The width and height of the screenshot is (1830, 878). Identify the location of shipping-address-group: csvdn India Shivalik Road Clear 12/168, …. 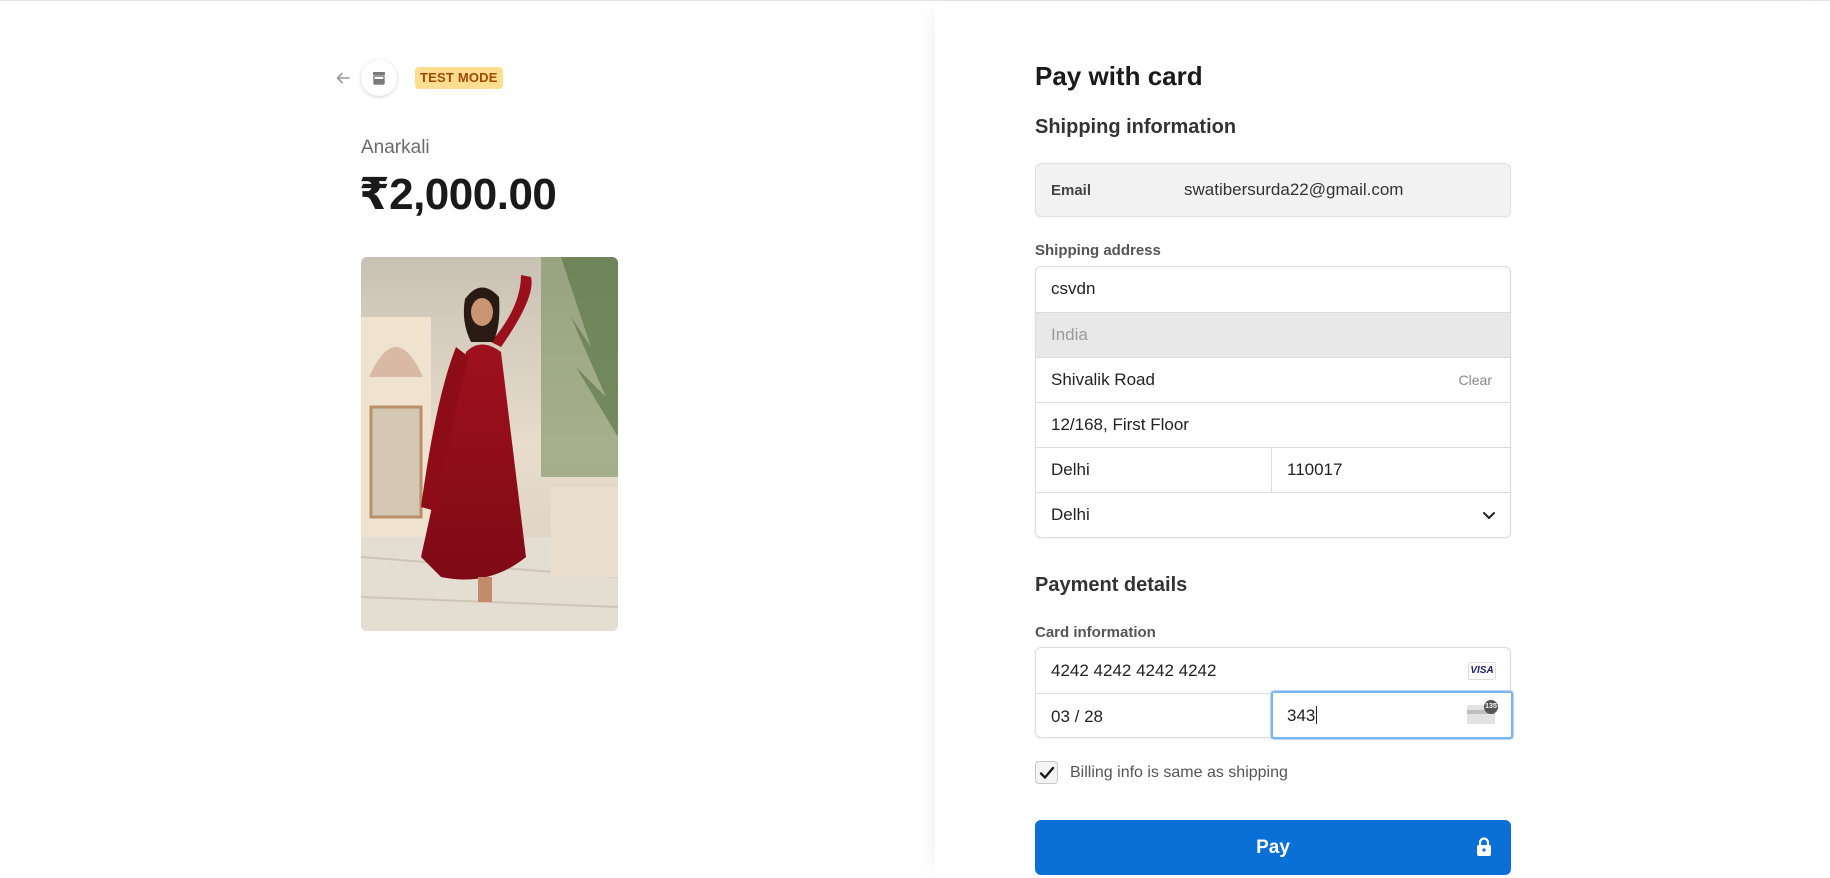
(1273, 402).